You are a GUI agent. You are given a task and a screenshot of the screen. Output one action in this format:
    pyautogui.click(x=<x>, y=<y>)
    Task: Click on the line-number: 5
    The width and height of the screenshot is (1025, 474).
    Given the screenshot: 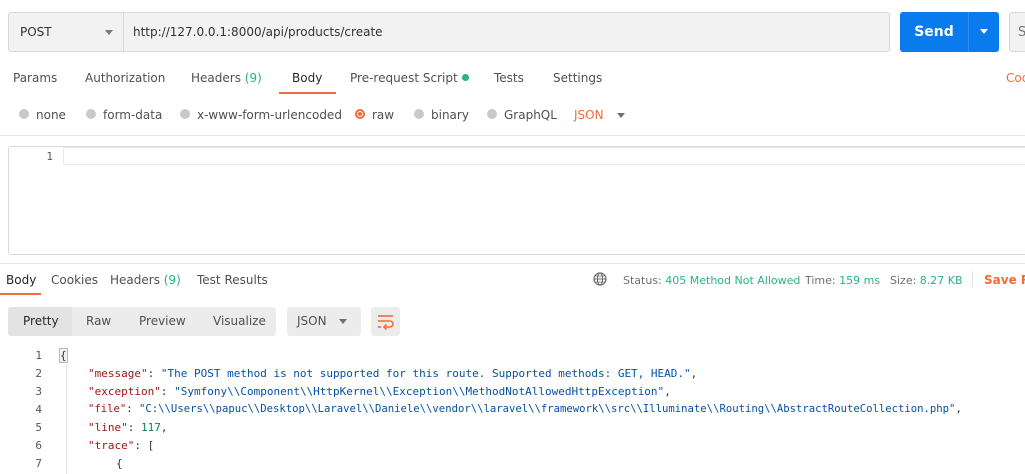 What is the action you would take?
    pyautogui.click(x=38, y=427)
    